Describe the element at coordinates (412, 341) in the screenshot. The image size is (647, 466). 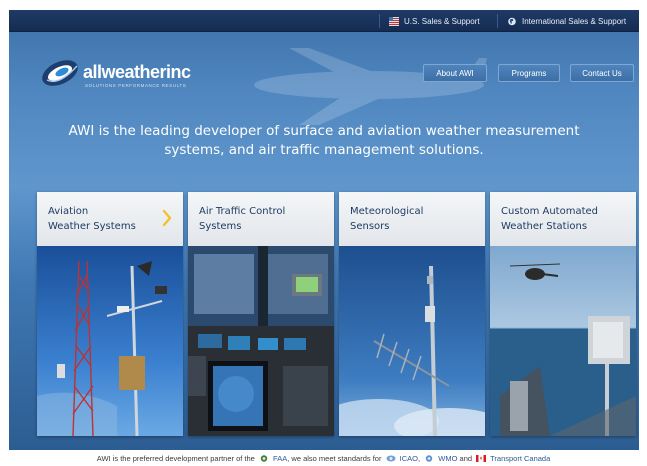
I see `meteorological-sensor-mast-image` at that location.